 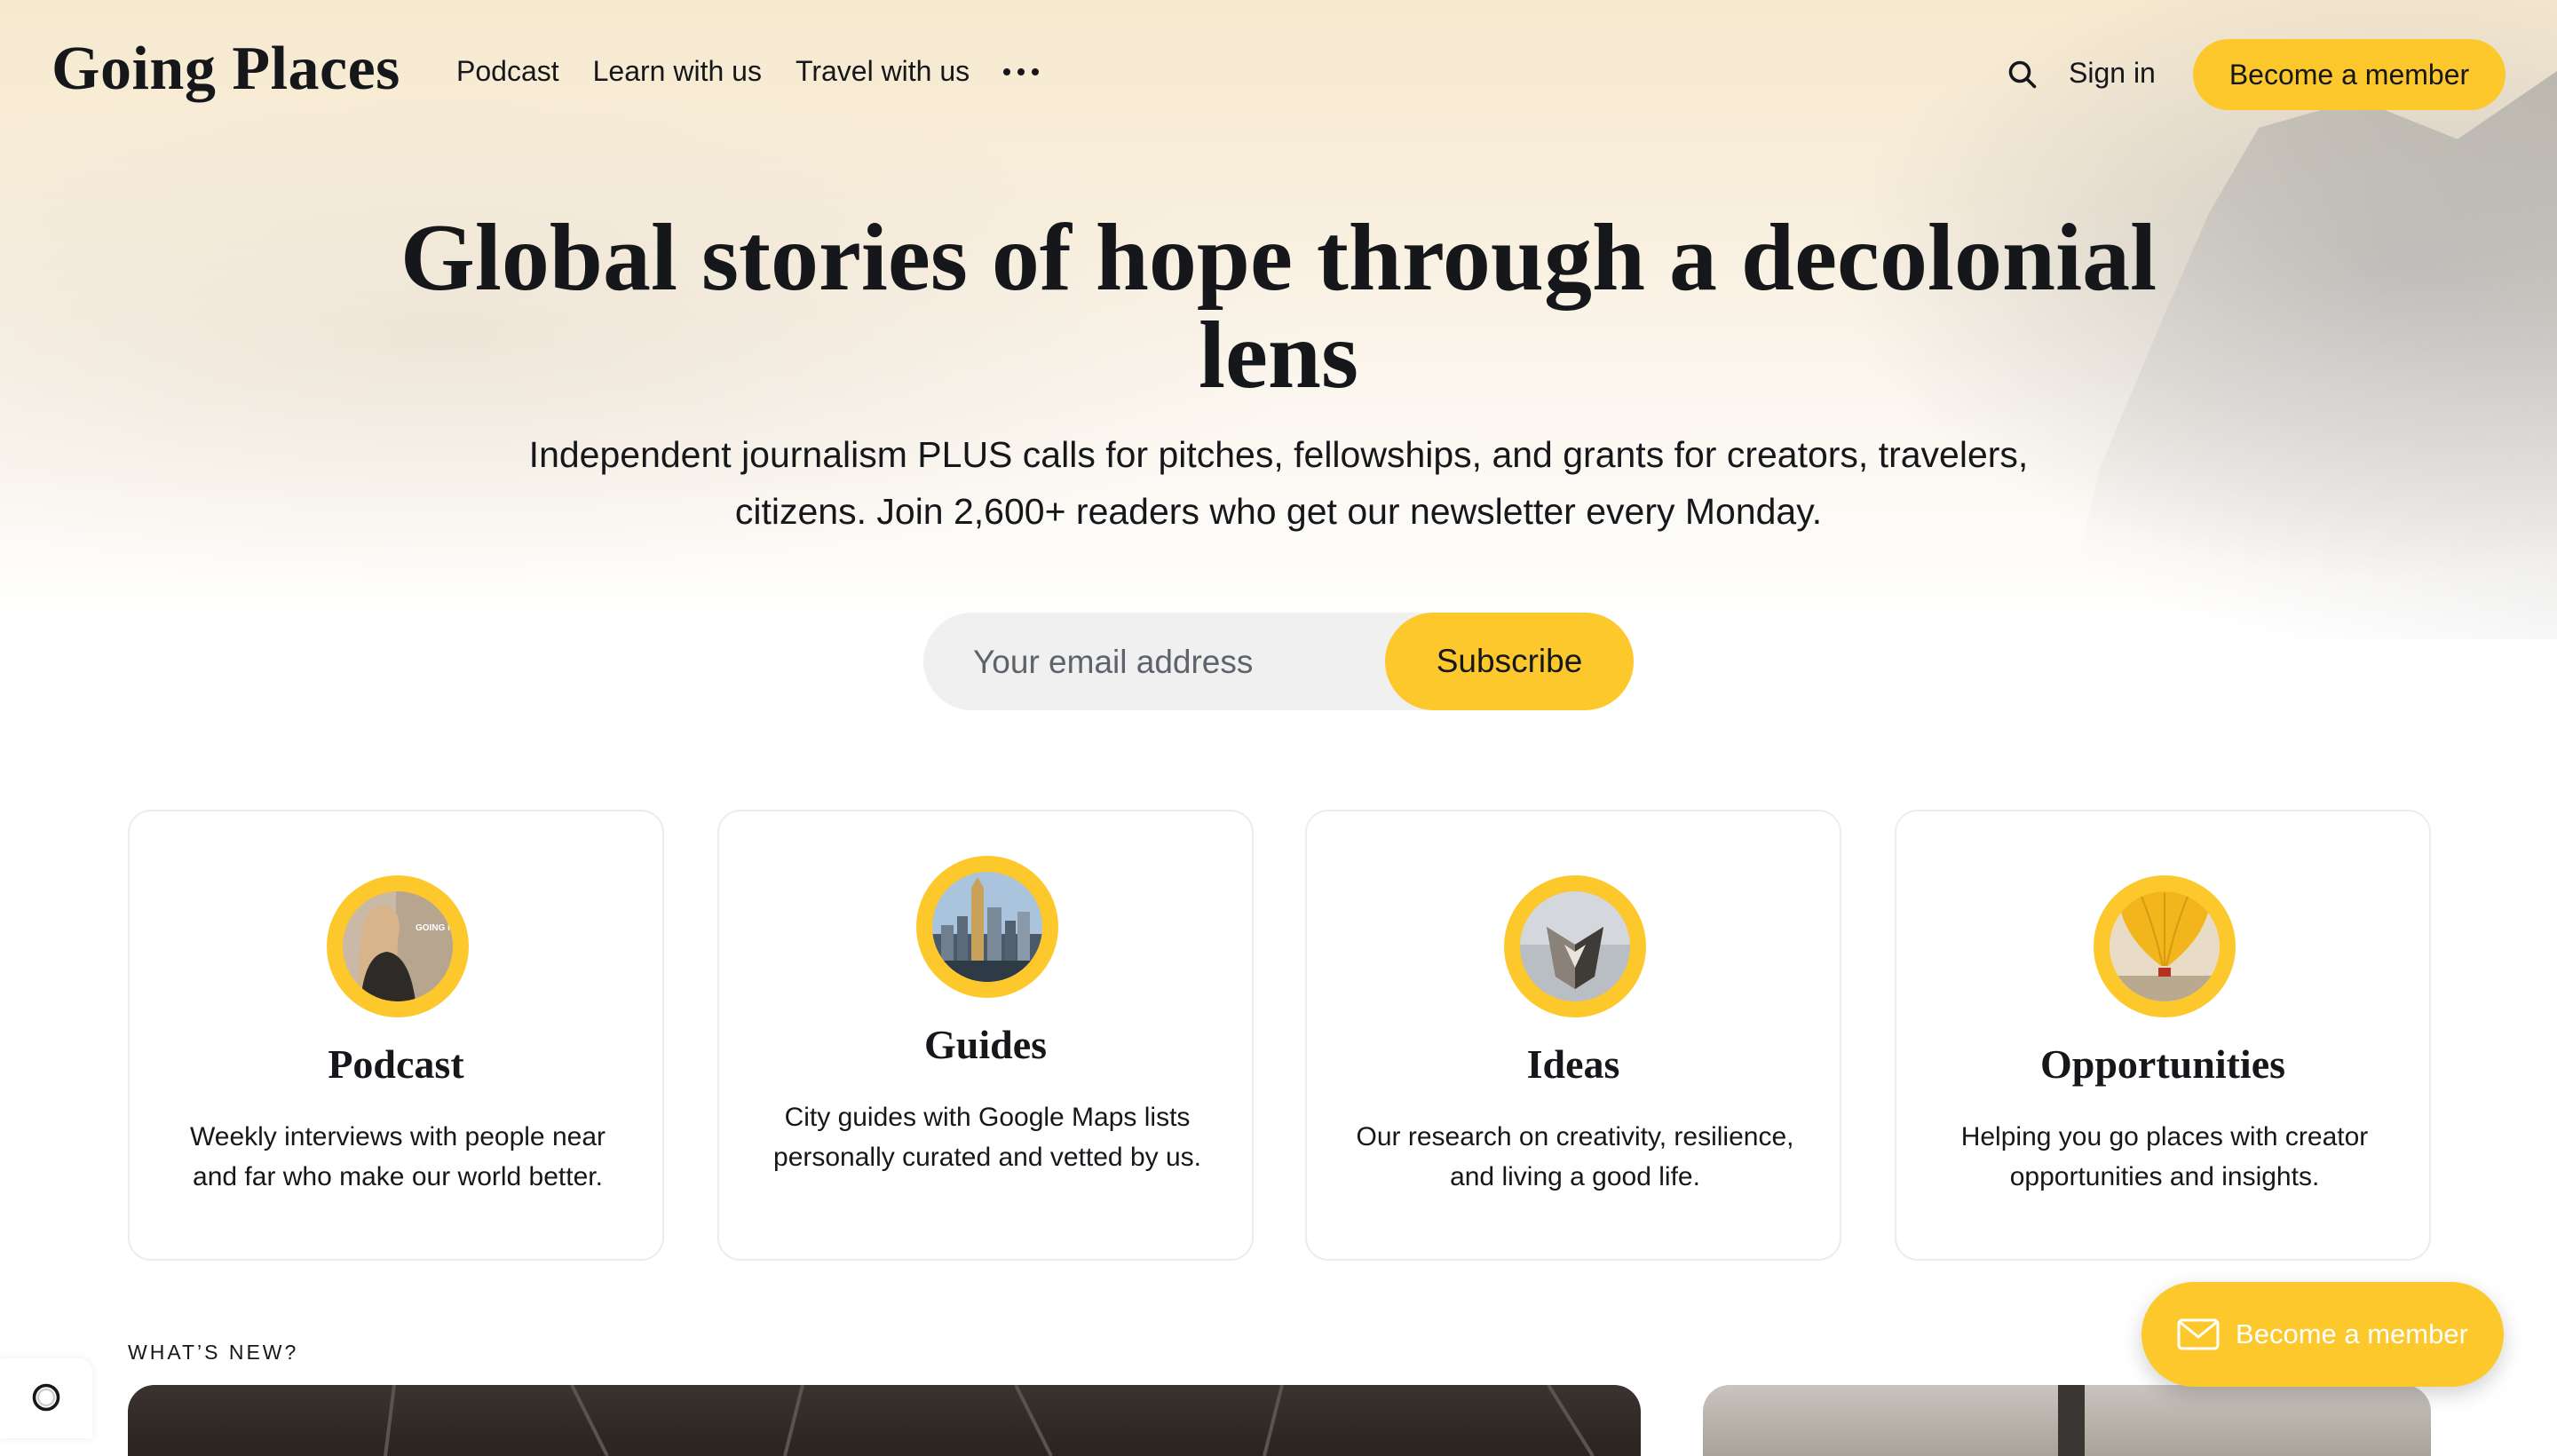 I want to click on portal-trigger-icon, so click(x=46, y=1397).